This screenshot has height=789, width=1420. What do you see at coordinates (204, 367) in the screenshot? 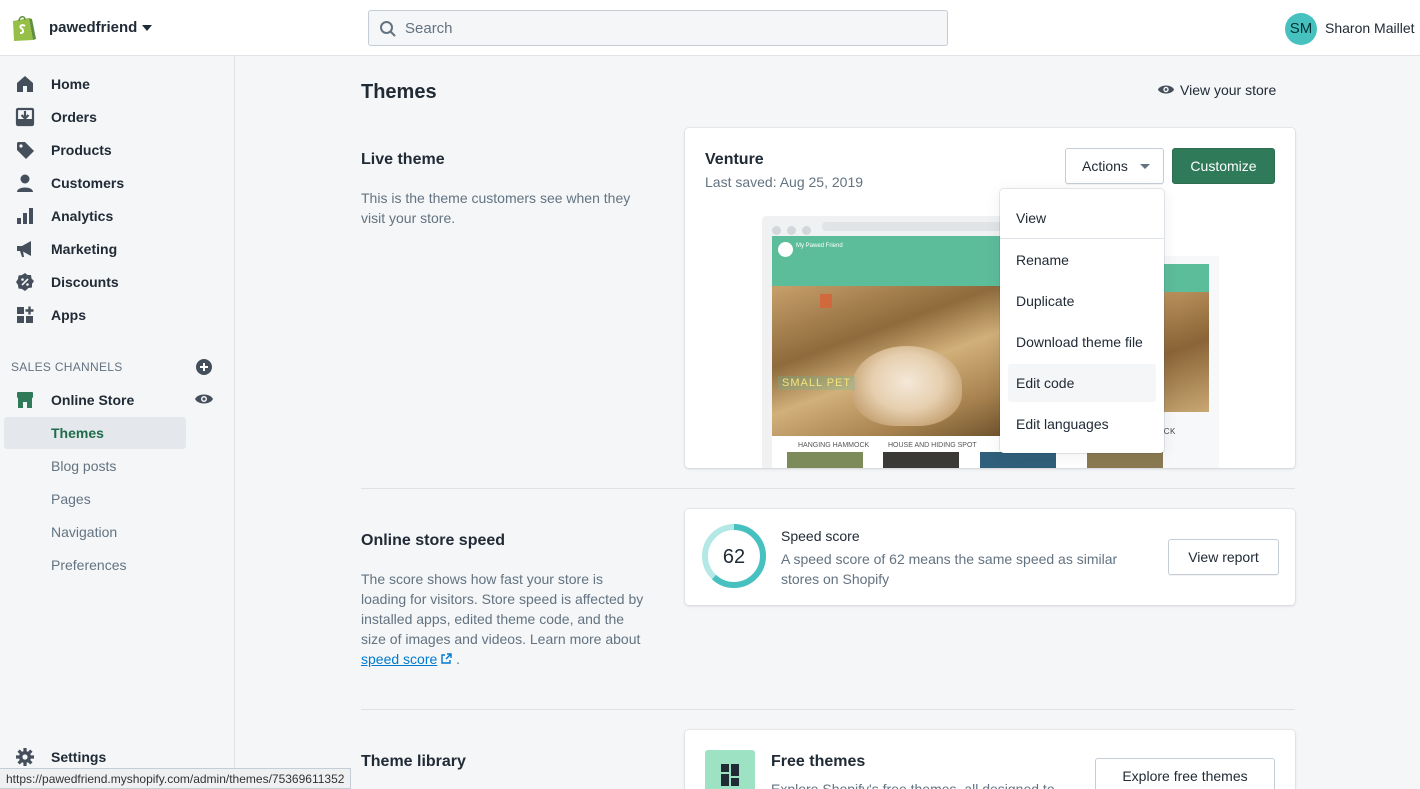
I see `add-channel-icon` at bounding box center [204, 367].